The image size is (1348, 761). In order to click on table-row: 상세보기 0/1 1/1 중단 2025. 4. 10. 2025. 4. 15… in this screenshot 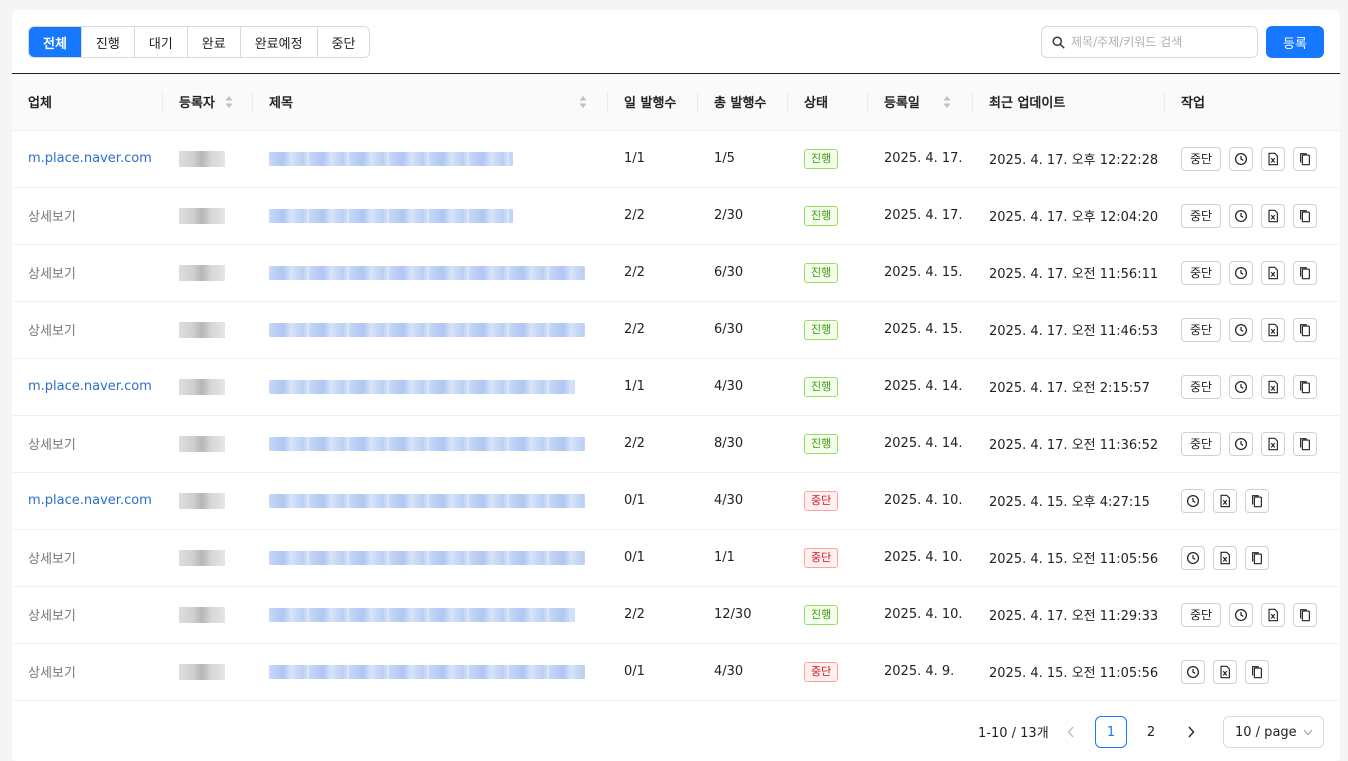, I will do `click(676, 558)`.